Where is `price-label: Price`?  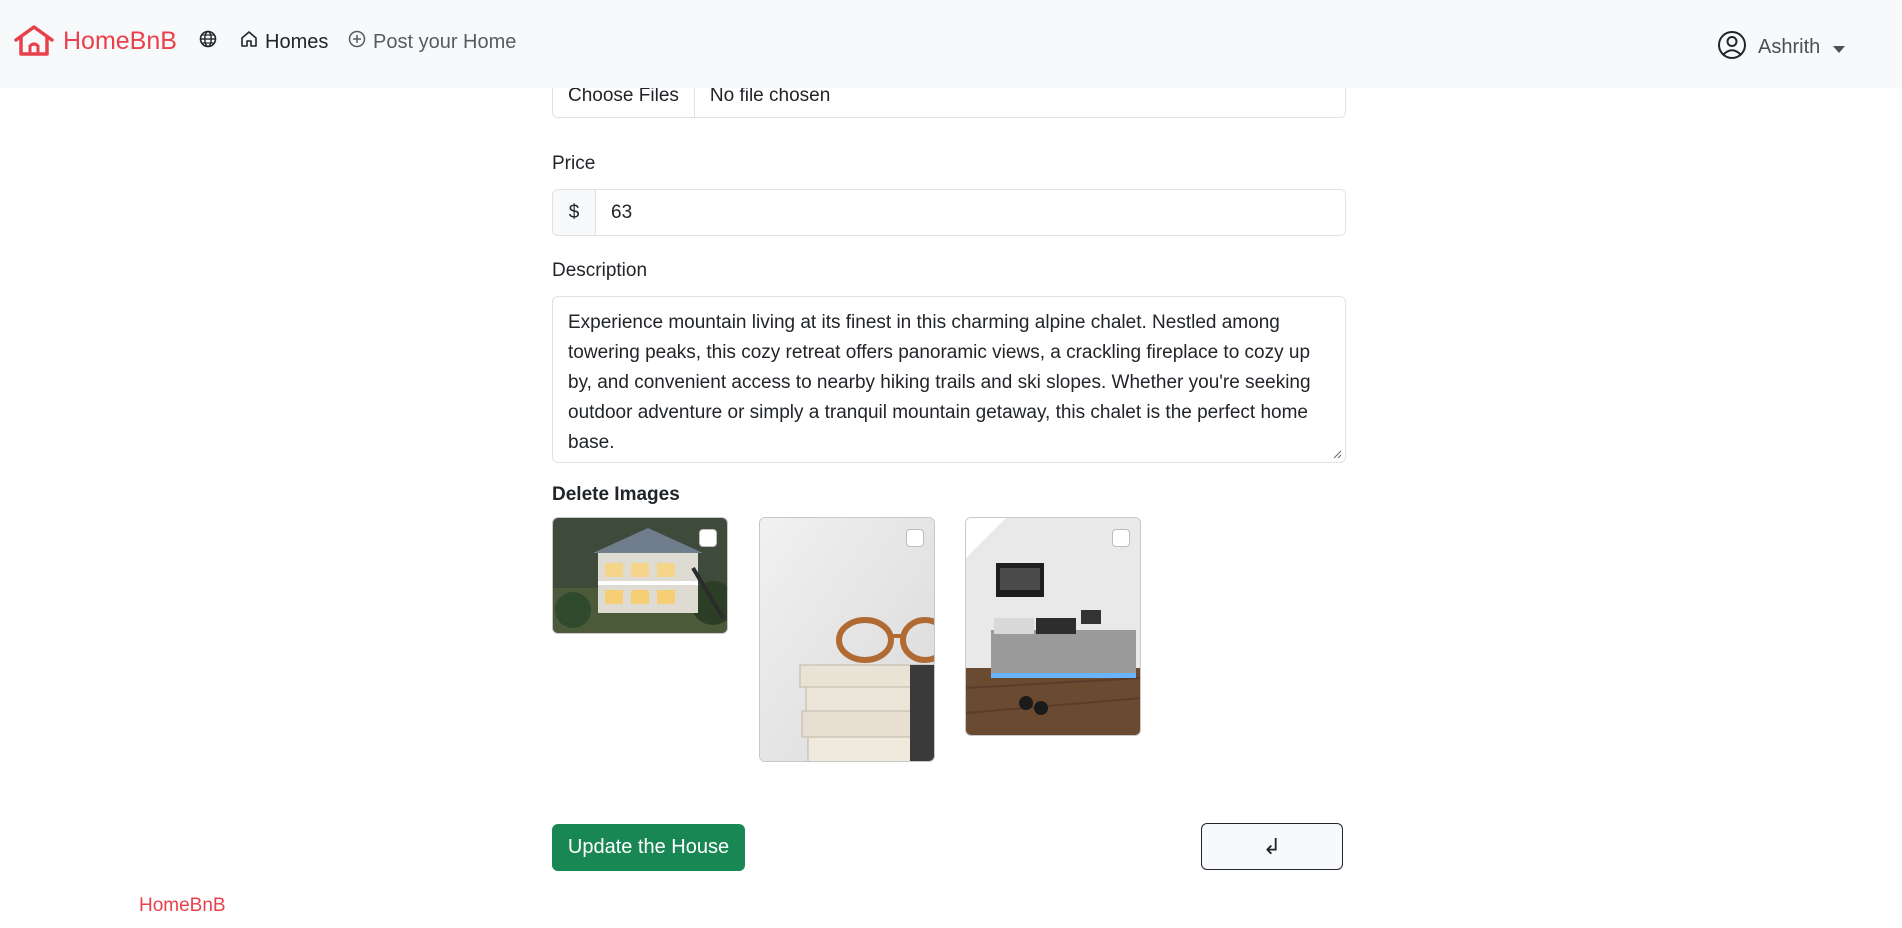 price-label: Price is located at coordinates (574, 163).